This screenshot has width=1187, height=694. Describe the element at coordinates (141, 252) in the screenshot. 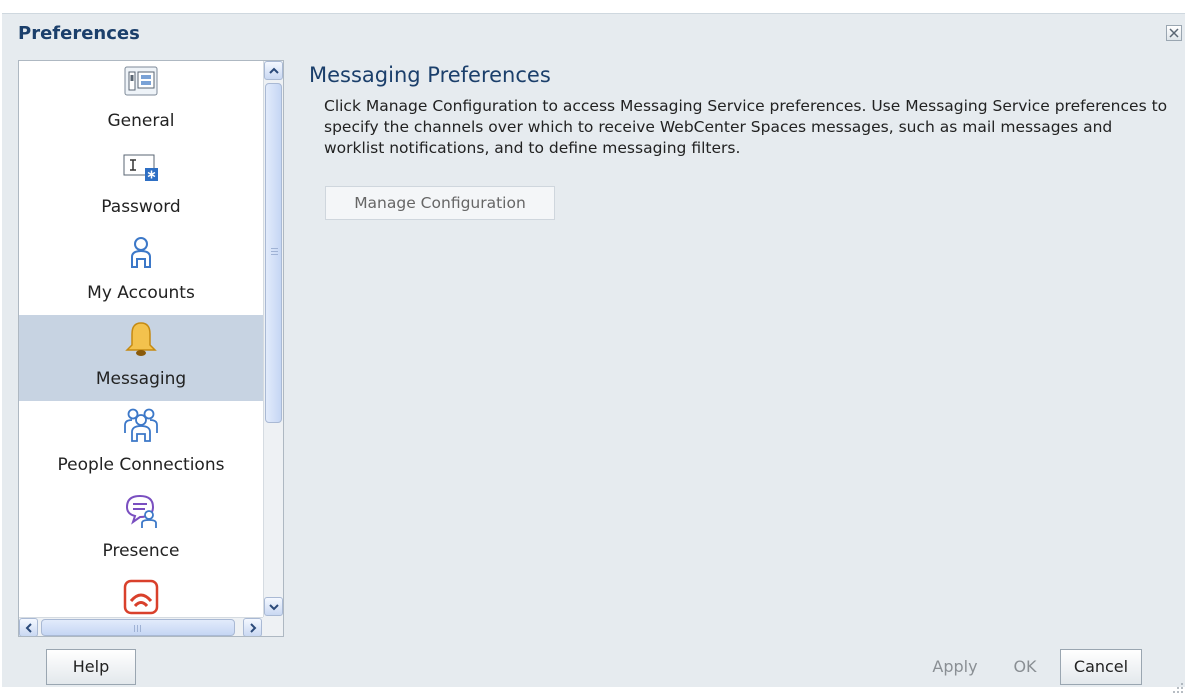

I see `user-account-icon` at that location.